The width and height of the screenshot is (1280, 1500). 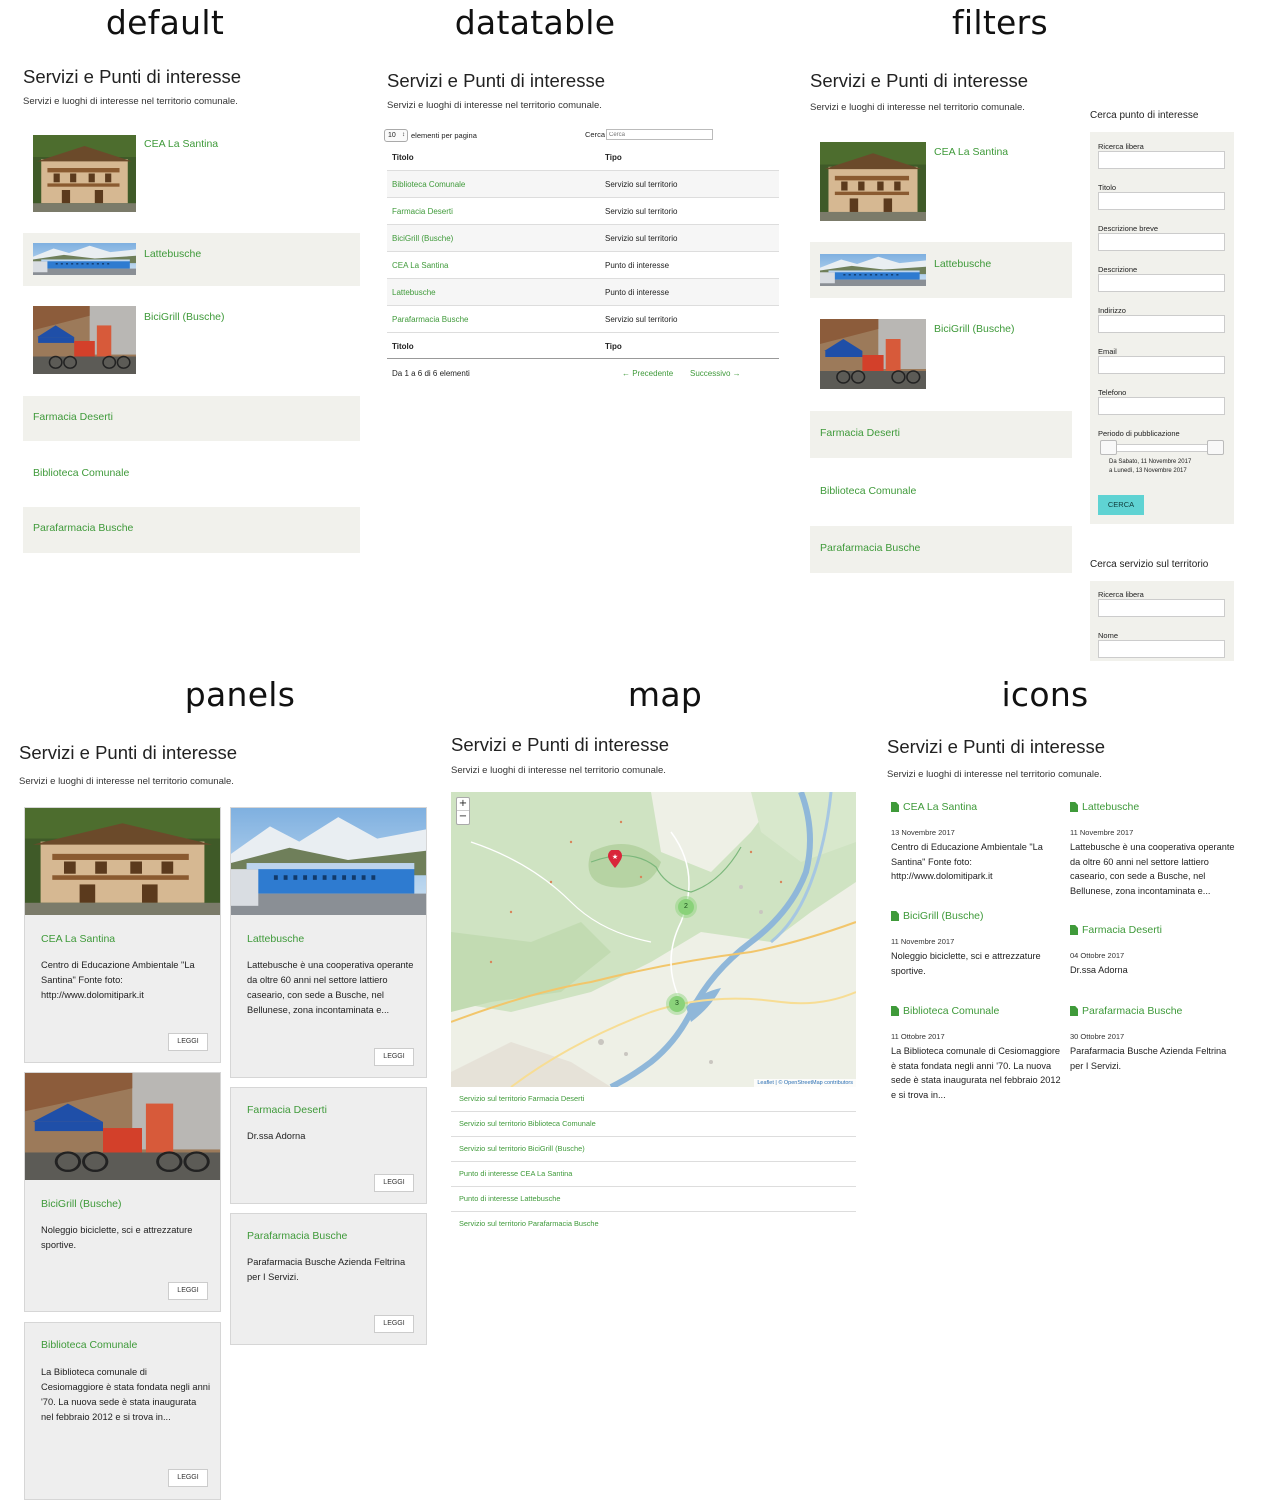 What do you see at coordinates (463, 804) in the screenshot?
I see `zoom-in-button: +` at bounding box center [463, 804].